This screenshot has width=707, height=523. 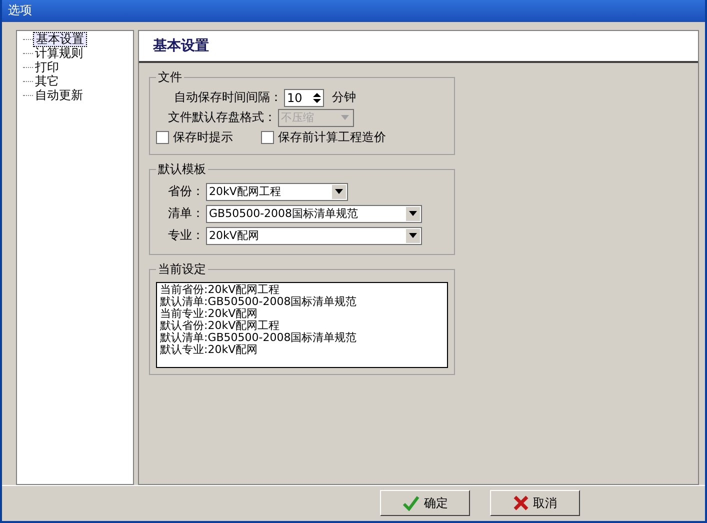 I want to click on ok-button: 确定, so click(x=425, y=503).